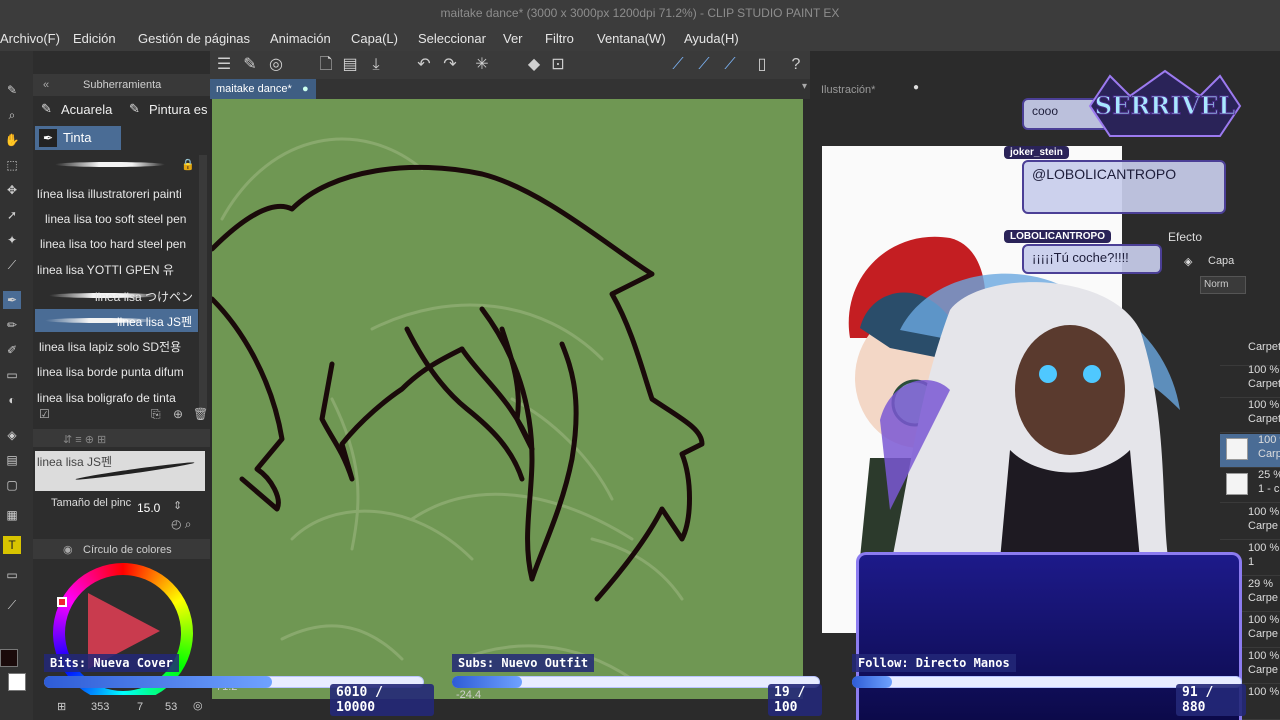 The height and width of the screenshot is (720, 1280). I want to click on layer-row: 25 % 1 - c, so click(1250, 486).